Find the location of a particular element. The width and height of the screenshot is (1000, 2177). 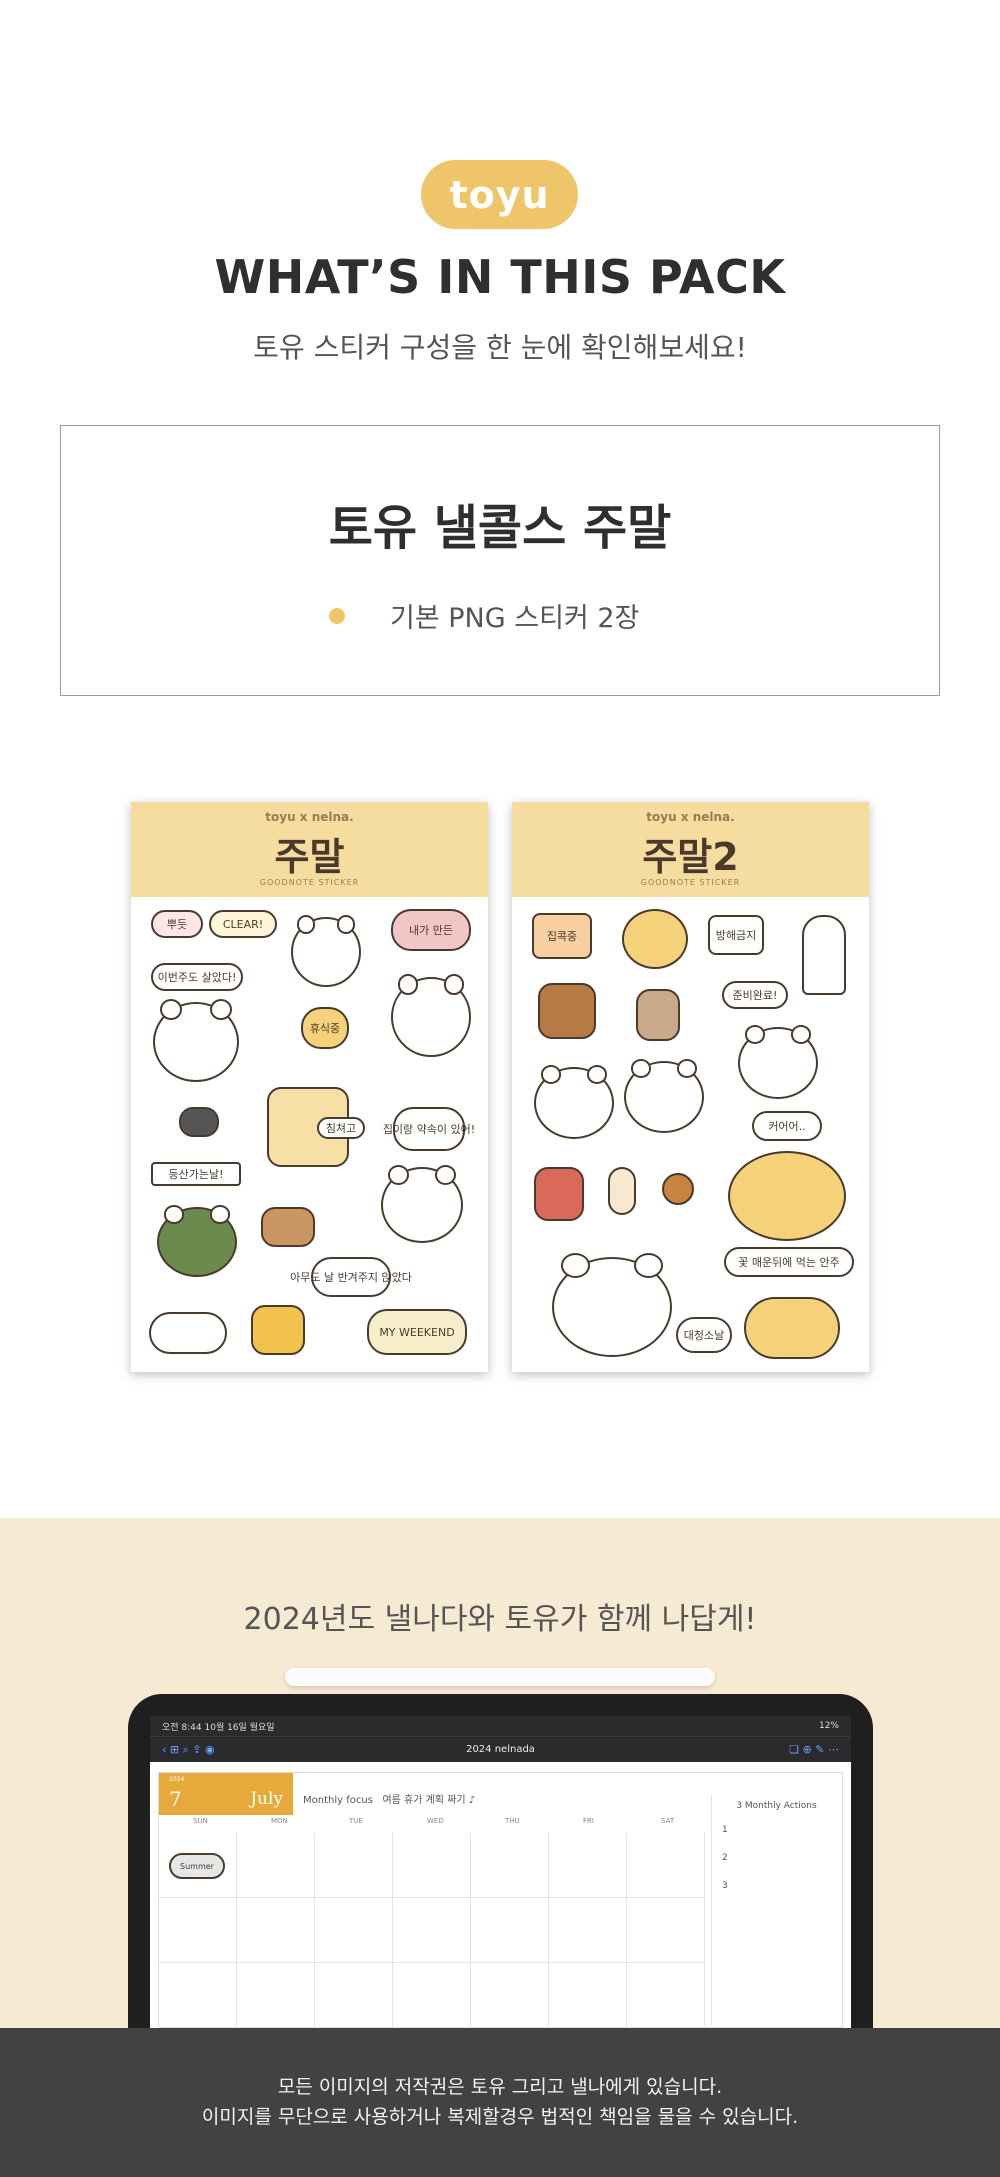

battery-status: 12% is located at coordinates (828, 1726).